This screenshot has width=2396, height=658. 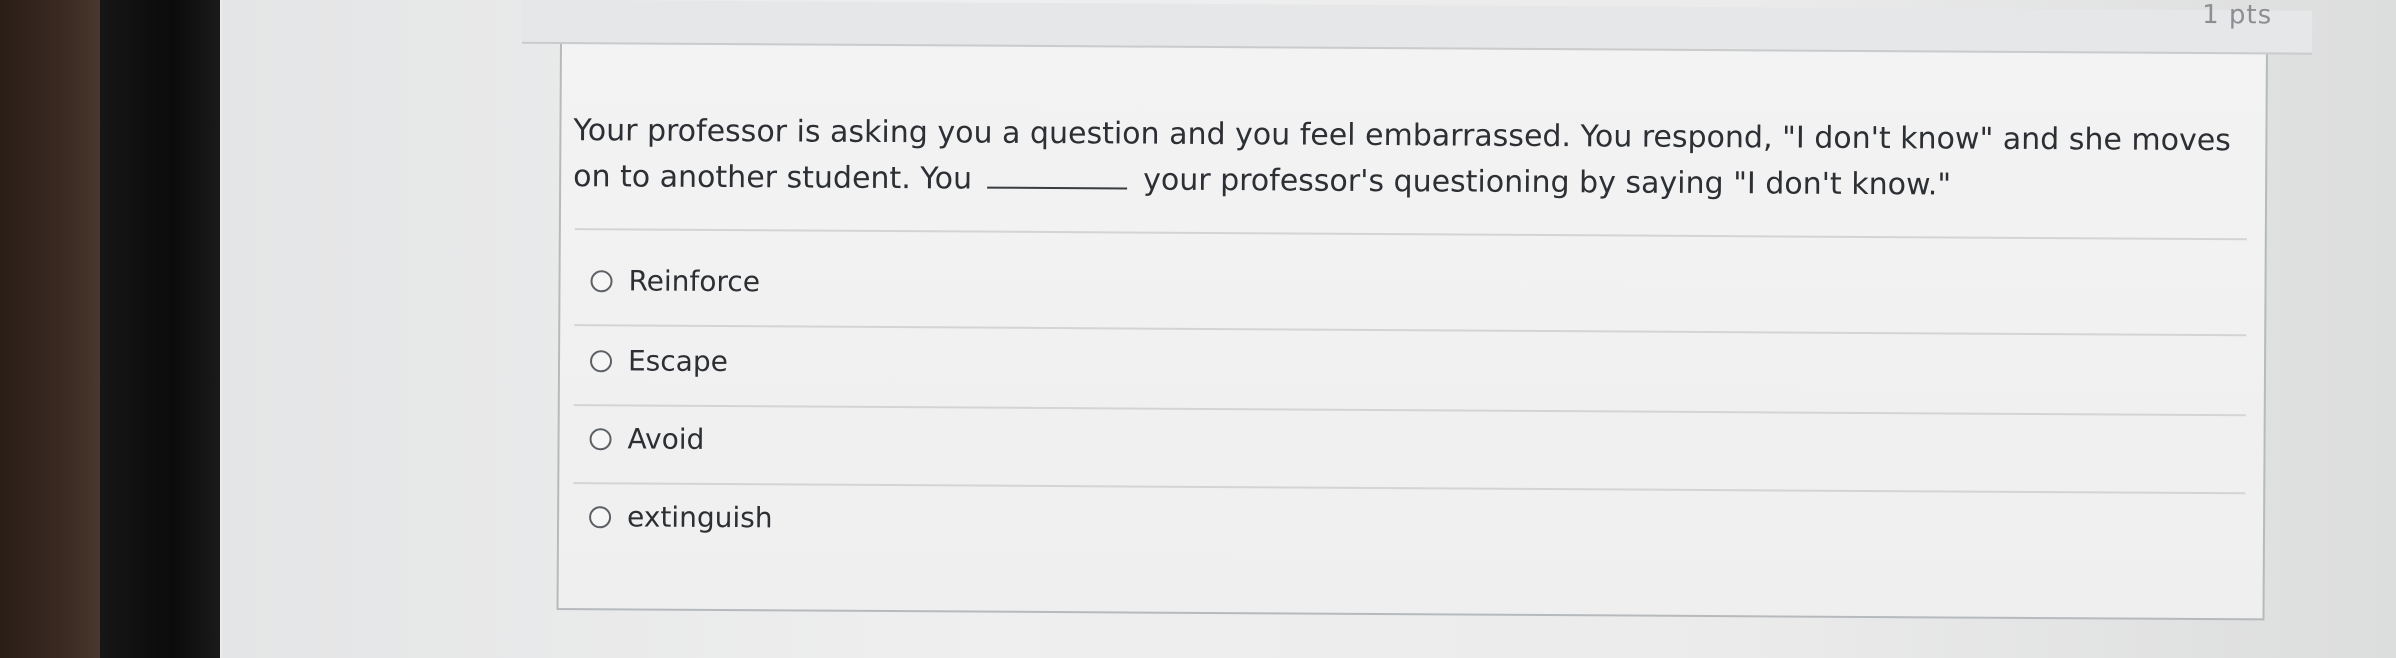 I want to click on answer-label: Escape, so click(x=677, y=361).